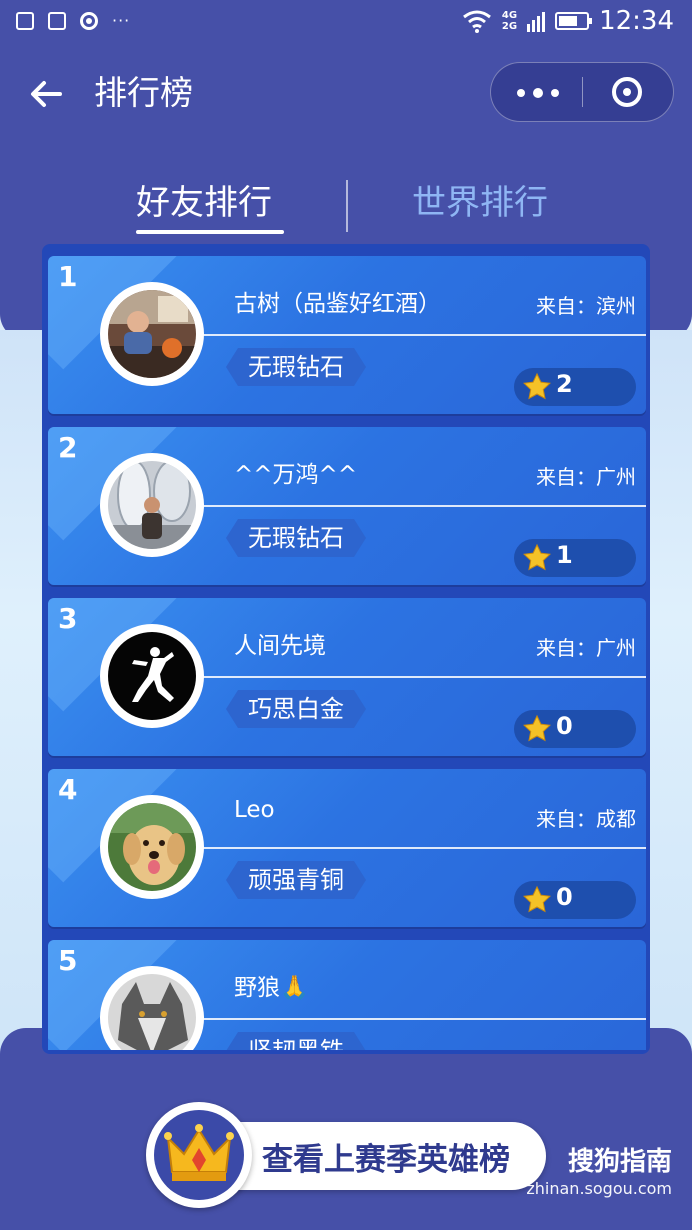 The image size is (692, 1230). I want to click on back-arrow-icon, so click(46, 94).